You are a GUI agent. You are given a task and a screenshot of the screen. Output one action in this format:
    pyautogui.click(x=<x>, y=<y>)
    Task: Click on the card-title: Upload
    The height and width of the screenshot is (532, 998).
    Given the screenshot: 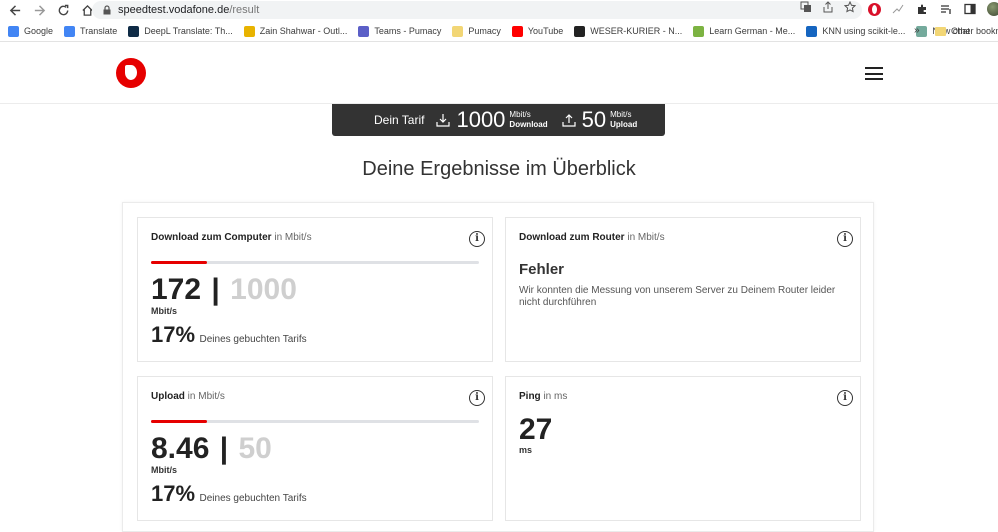 What is the action you would take?
    pyautogui.click(x=168, y=396)
    